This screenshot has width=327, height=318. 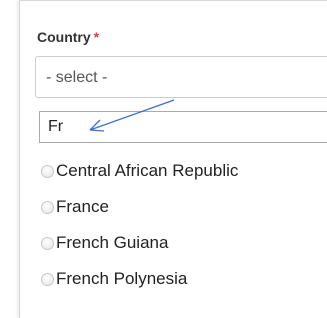 What do you see at coordinates (96, 37) in the screenshot?
I see `required-marker: *` at bounding box center [96, 37].